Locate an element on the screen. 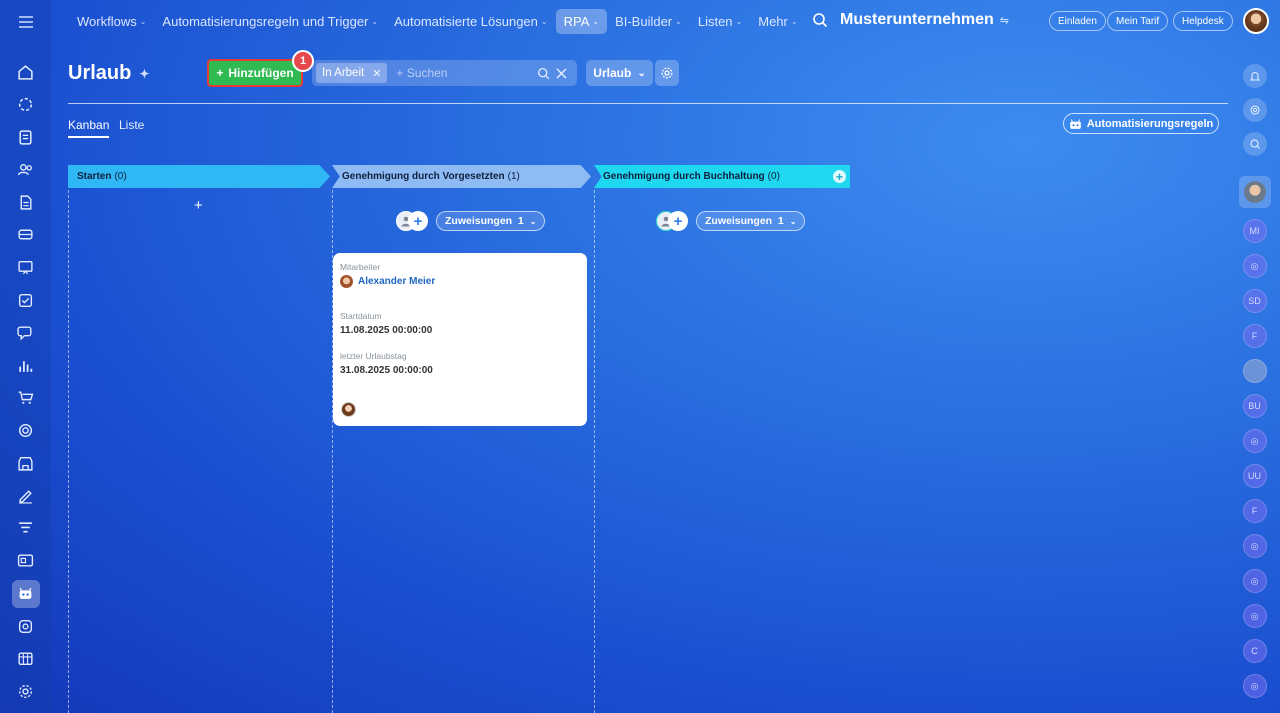 The height and width of the screenshot is (713, 1280). store-icon is located at coordinates (26, 463).